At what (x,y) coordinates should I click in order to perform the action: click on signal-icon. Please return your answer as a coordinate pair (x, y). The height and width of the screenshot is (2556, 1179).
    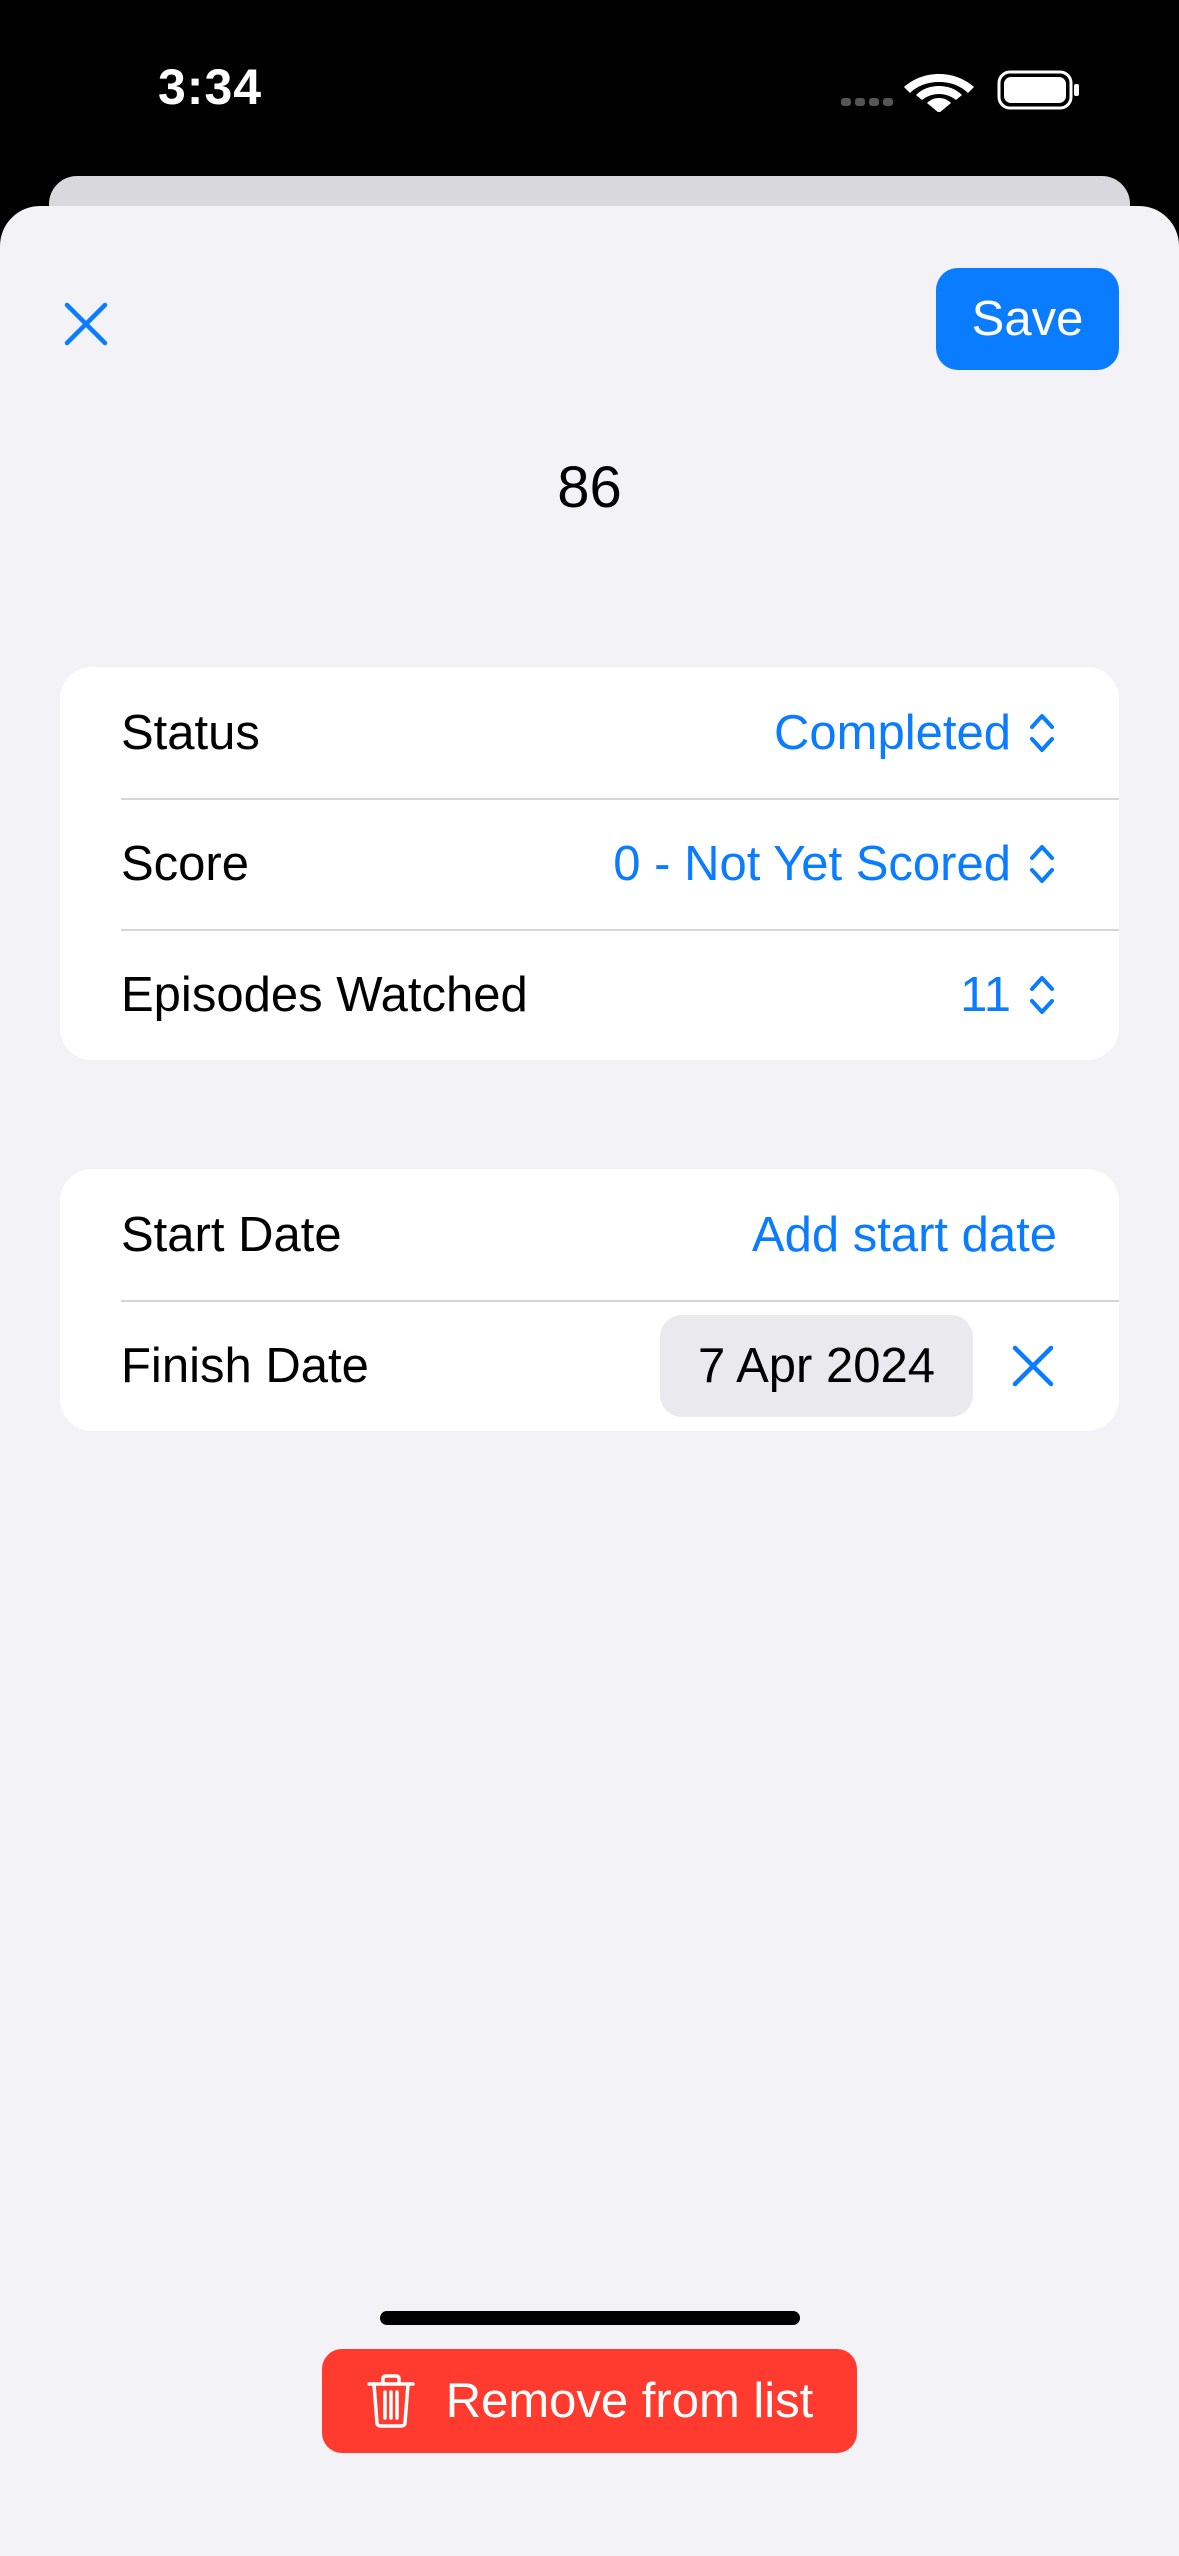
    Looking at the image, I should click on (867, 102).